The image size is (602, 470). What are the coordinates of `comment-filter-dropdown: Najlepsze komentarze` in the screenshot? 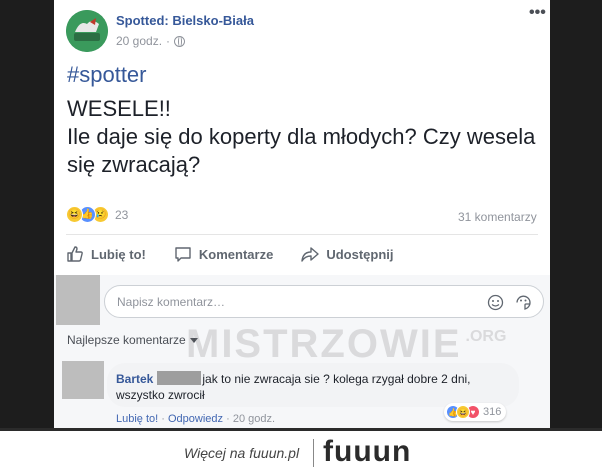 It's located at (132, 340).